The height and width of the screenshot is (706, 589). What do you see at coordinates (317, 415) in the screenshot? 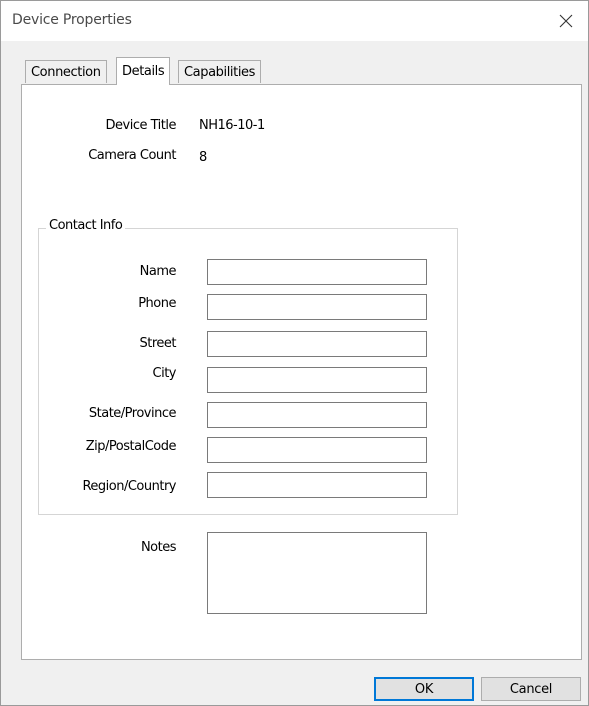
I see `state-province-field` at bounding box center [317, 415].